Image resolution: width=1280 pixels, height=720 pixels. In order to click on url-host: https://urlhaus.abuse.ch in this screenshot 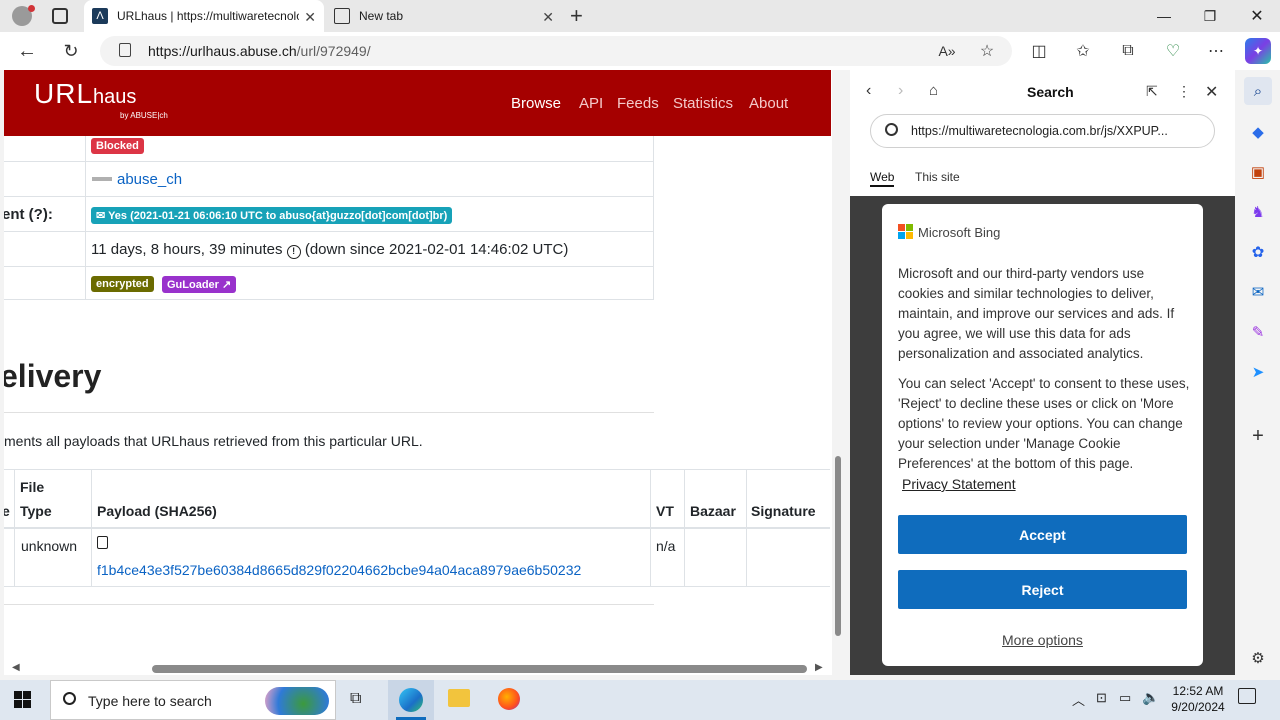, I will do `click(222, 51)`.